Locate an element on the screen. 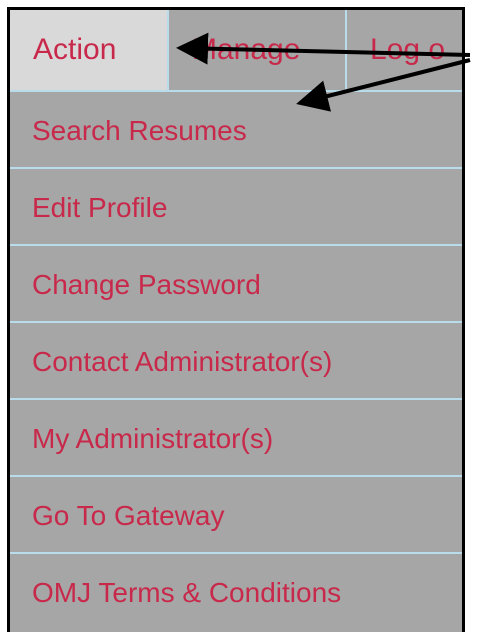  menu-item-omj-terms-conditions: OMJ Terms & Conditions is located at coordinates (236, 590).